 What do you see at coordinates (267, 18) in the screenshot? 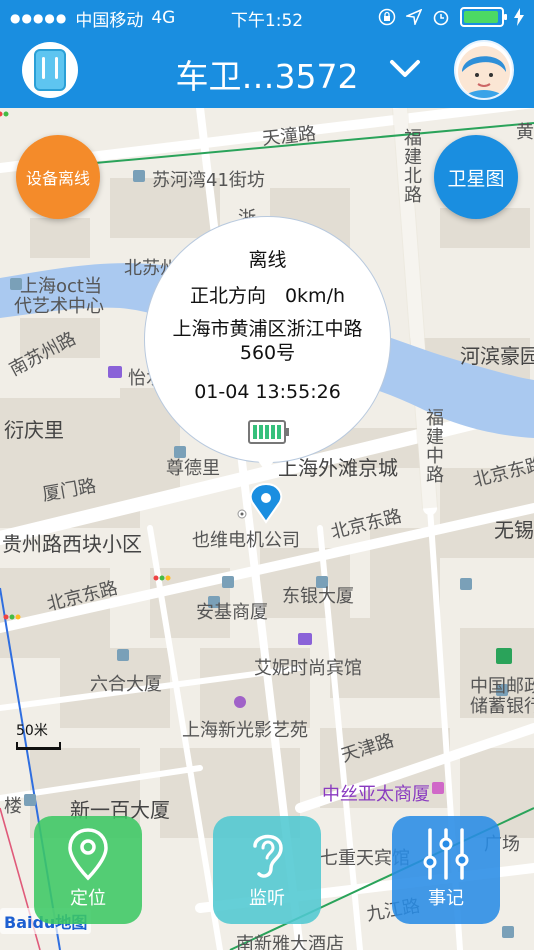
I see `status-bar: ●●●●● 中国移动 4G 下午1:52` at bounding box center [267, 18].